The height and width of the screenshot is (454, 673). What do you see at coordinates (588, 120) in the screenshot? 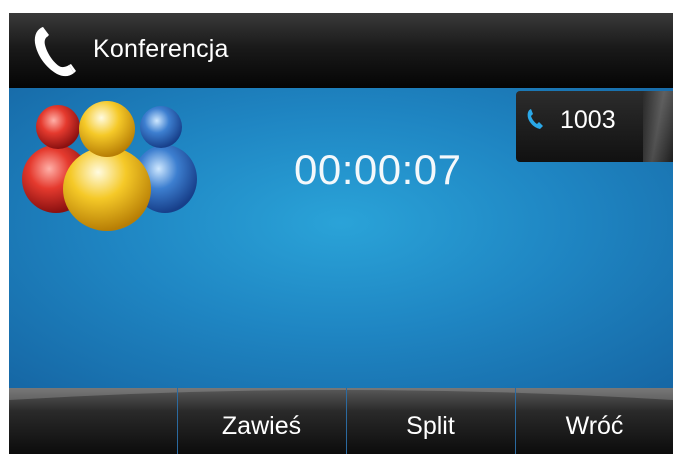
I see `participant-number: 1003` at bounding box center [588, 120].